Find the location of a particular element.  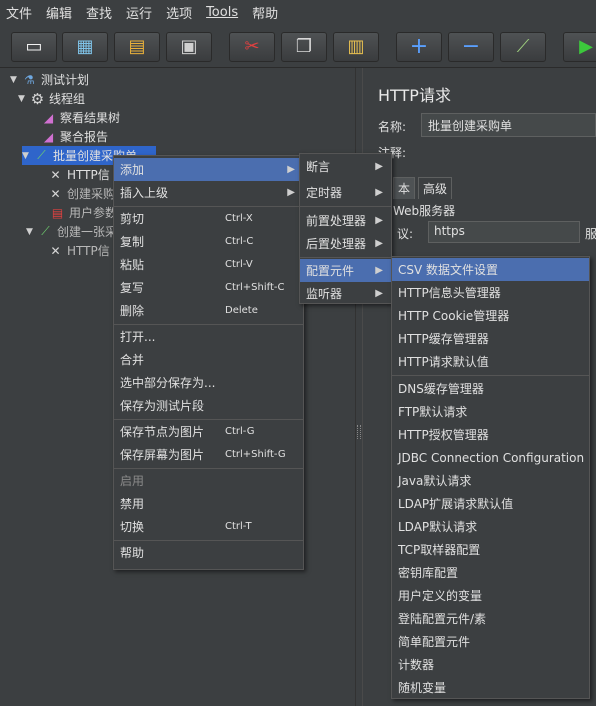

shortcut-label: Delete is located at coordinates (241, 310).